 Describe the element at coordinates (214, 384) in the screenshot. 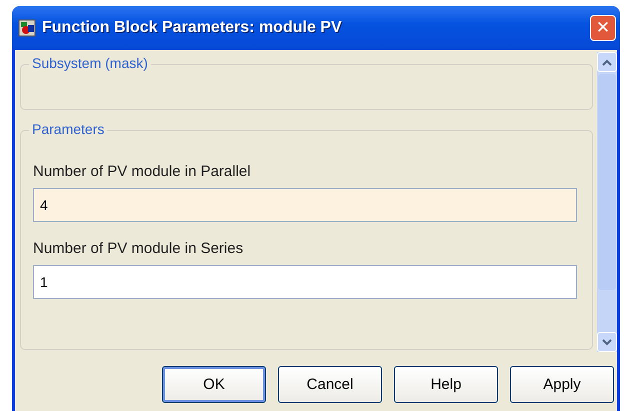

I see `ok-button: OK` at that location.